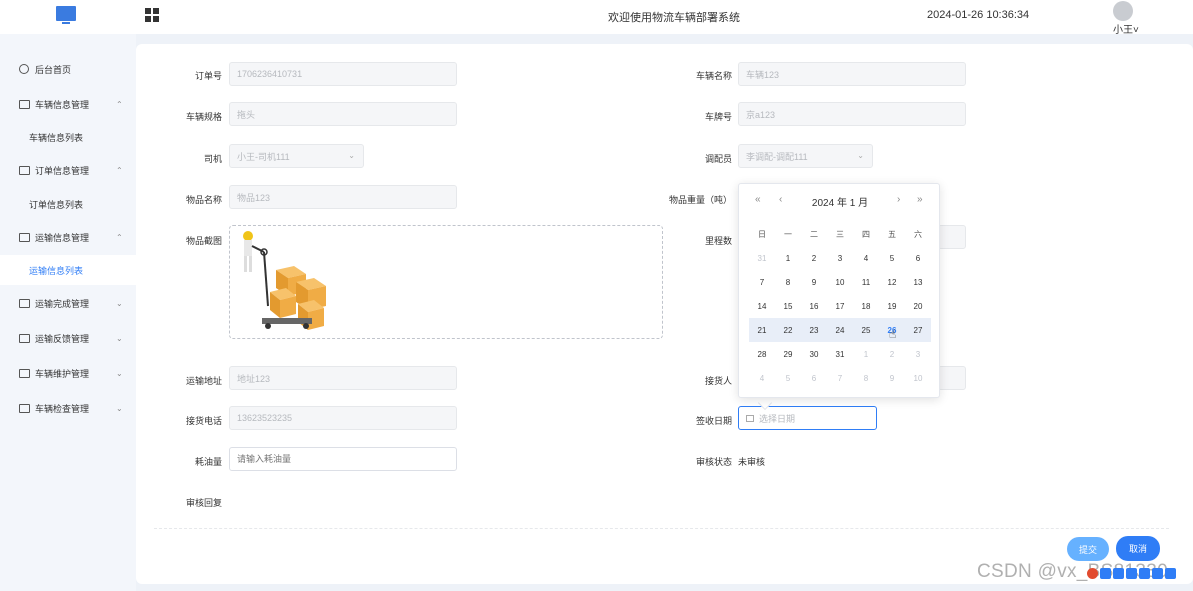 The image size is (1193, 591). What do you see at coordinates (68, 204) in the screenshot?
I see `sidebar-subitem-order-list: 订单信息列表` at bounding box center [68, 204].